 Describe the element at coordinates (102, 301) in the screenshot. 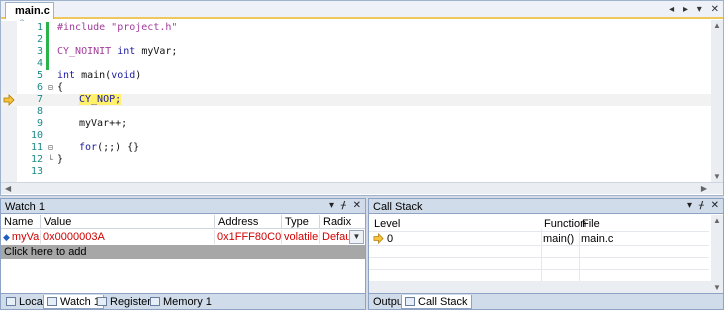

I see `registers-icon` at that location.